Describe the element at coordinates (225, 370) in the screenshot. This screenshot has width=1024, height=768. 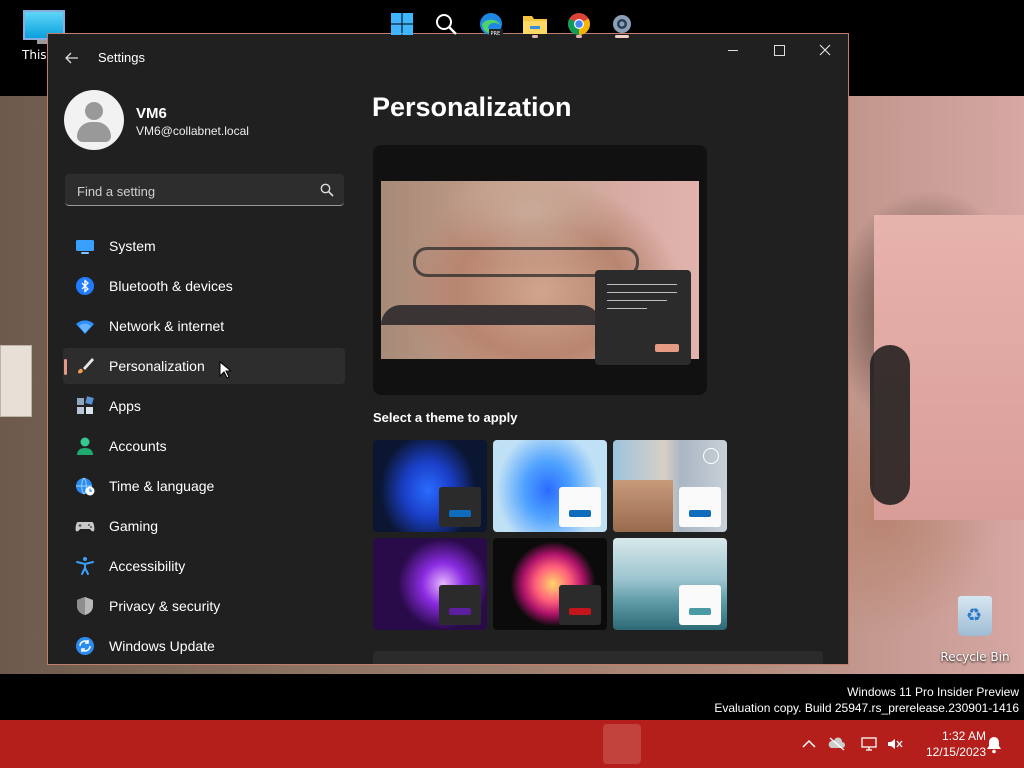
I see `mouse-cursor-icon` at that location.